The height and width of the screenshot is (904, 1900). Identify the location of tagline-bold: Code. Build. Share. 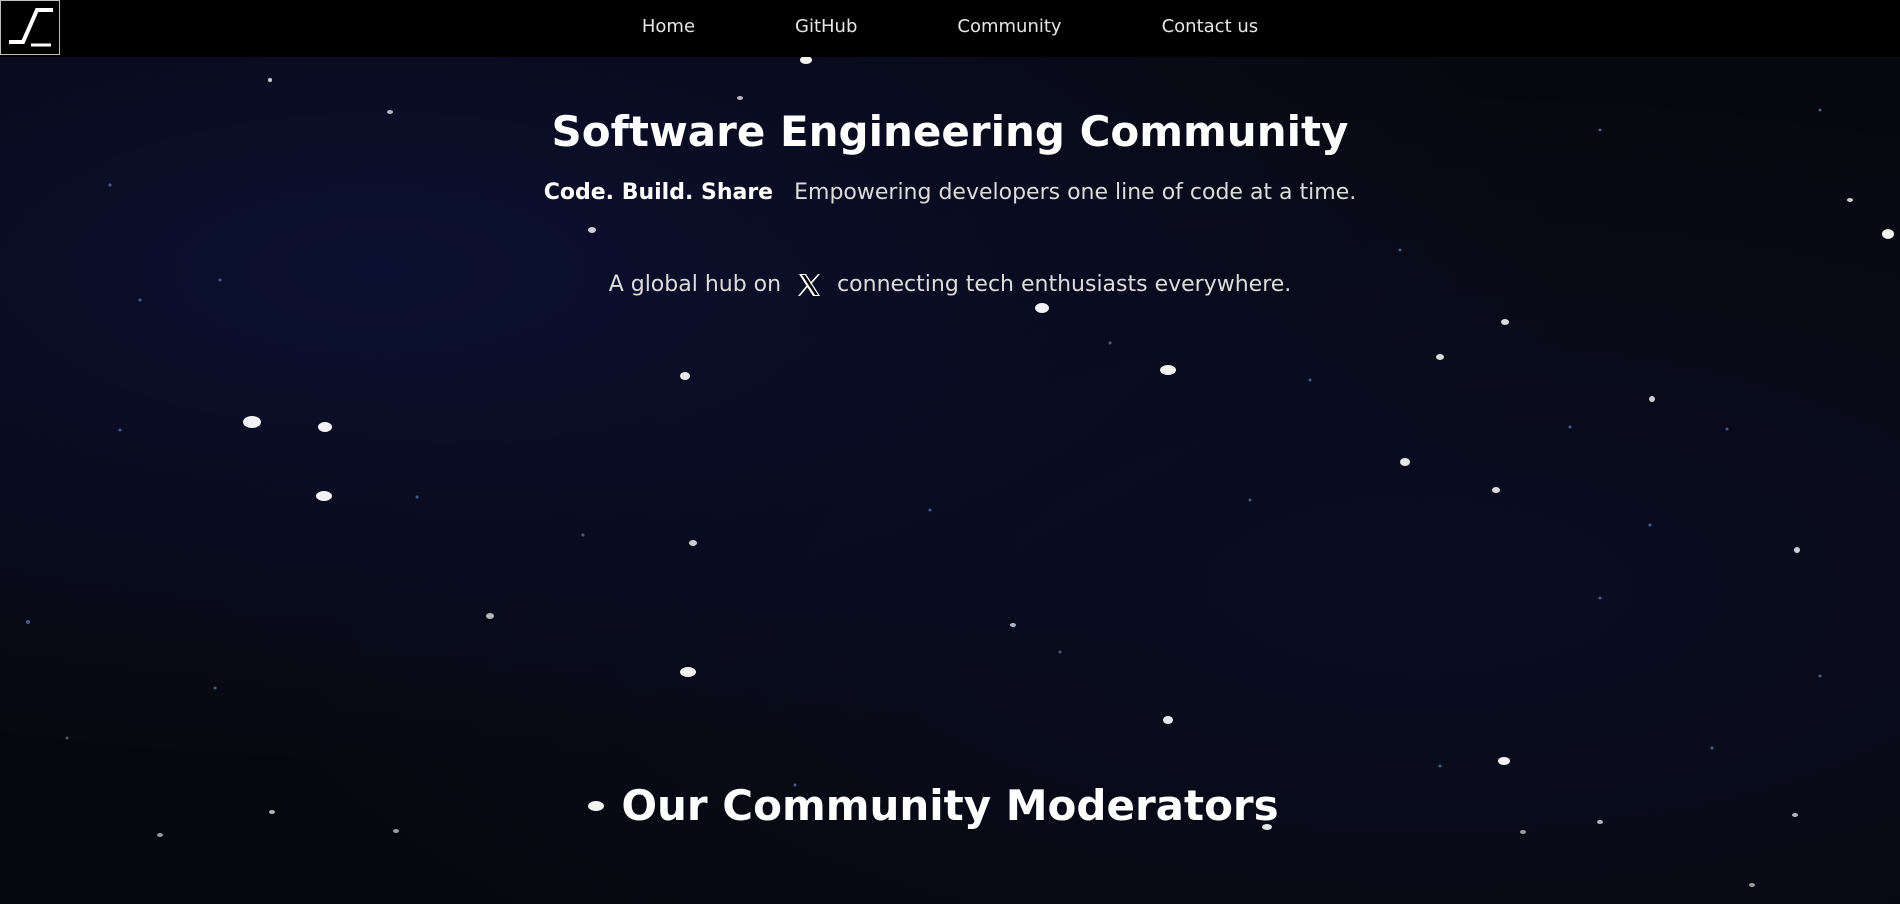
(658, 192).